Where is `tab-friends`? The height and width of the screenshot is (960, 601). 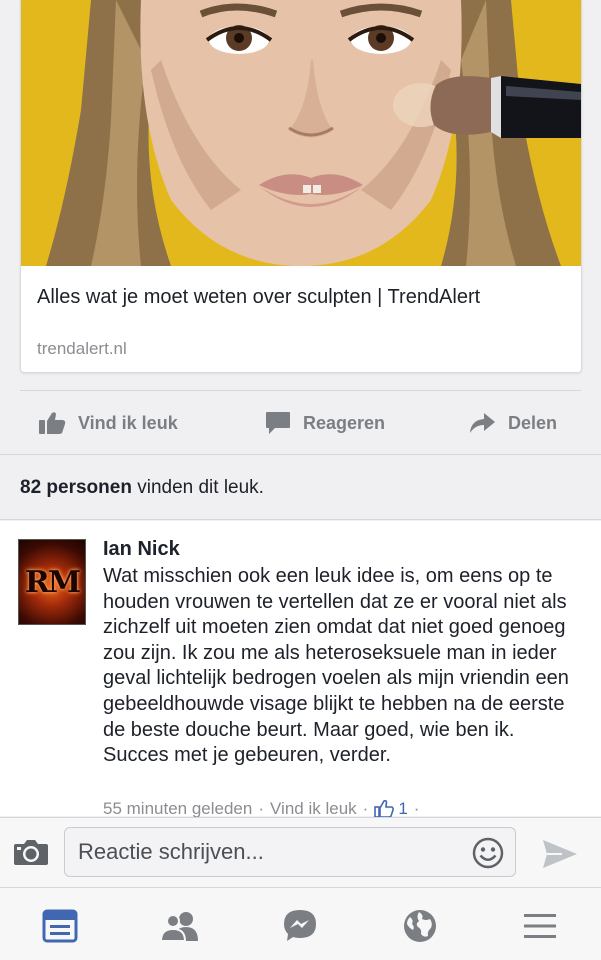
tab-friends is located at coordinates (180, 926).